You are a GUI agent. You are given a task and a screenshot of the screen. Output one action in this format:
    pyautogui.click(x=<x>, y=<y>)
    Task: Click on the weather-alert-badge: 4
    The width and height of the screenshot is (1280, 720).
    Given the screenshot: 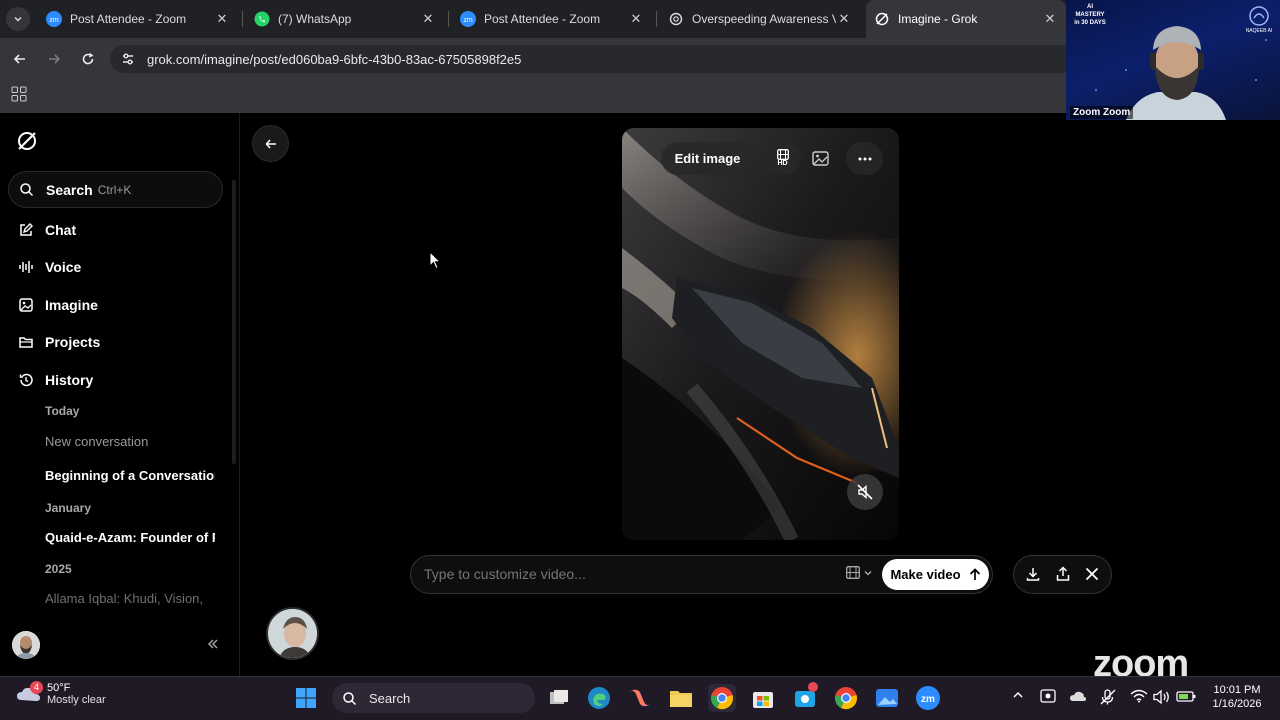 What is the action you would take?
    pyautogui.click(x=36, y=687)
    